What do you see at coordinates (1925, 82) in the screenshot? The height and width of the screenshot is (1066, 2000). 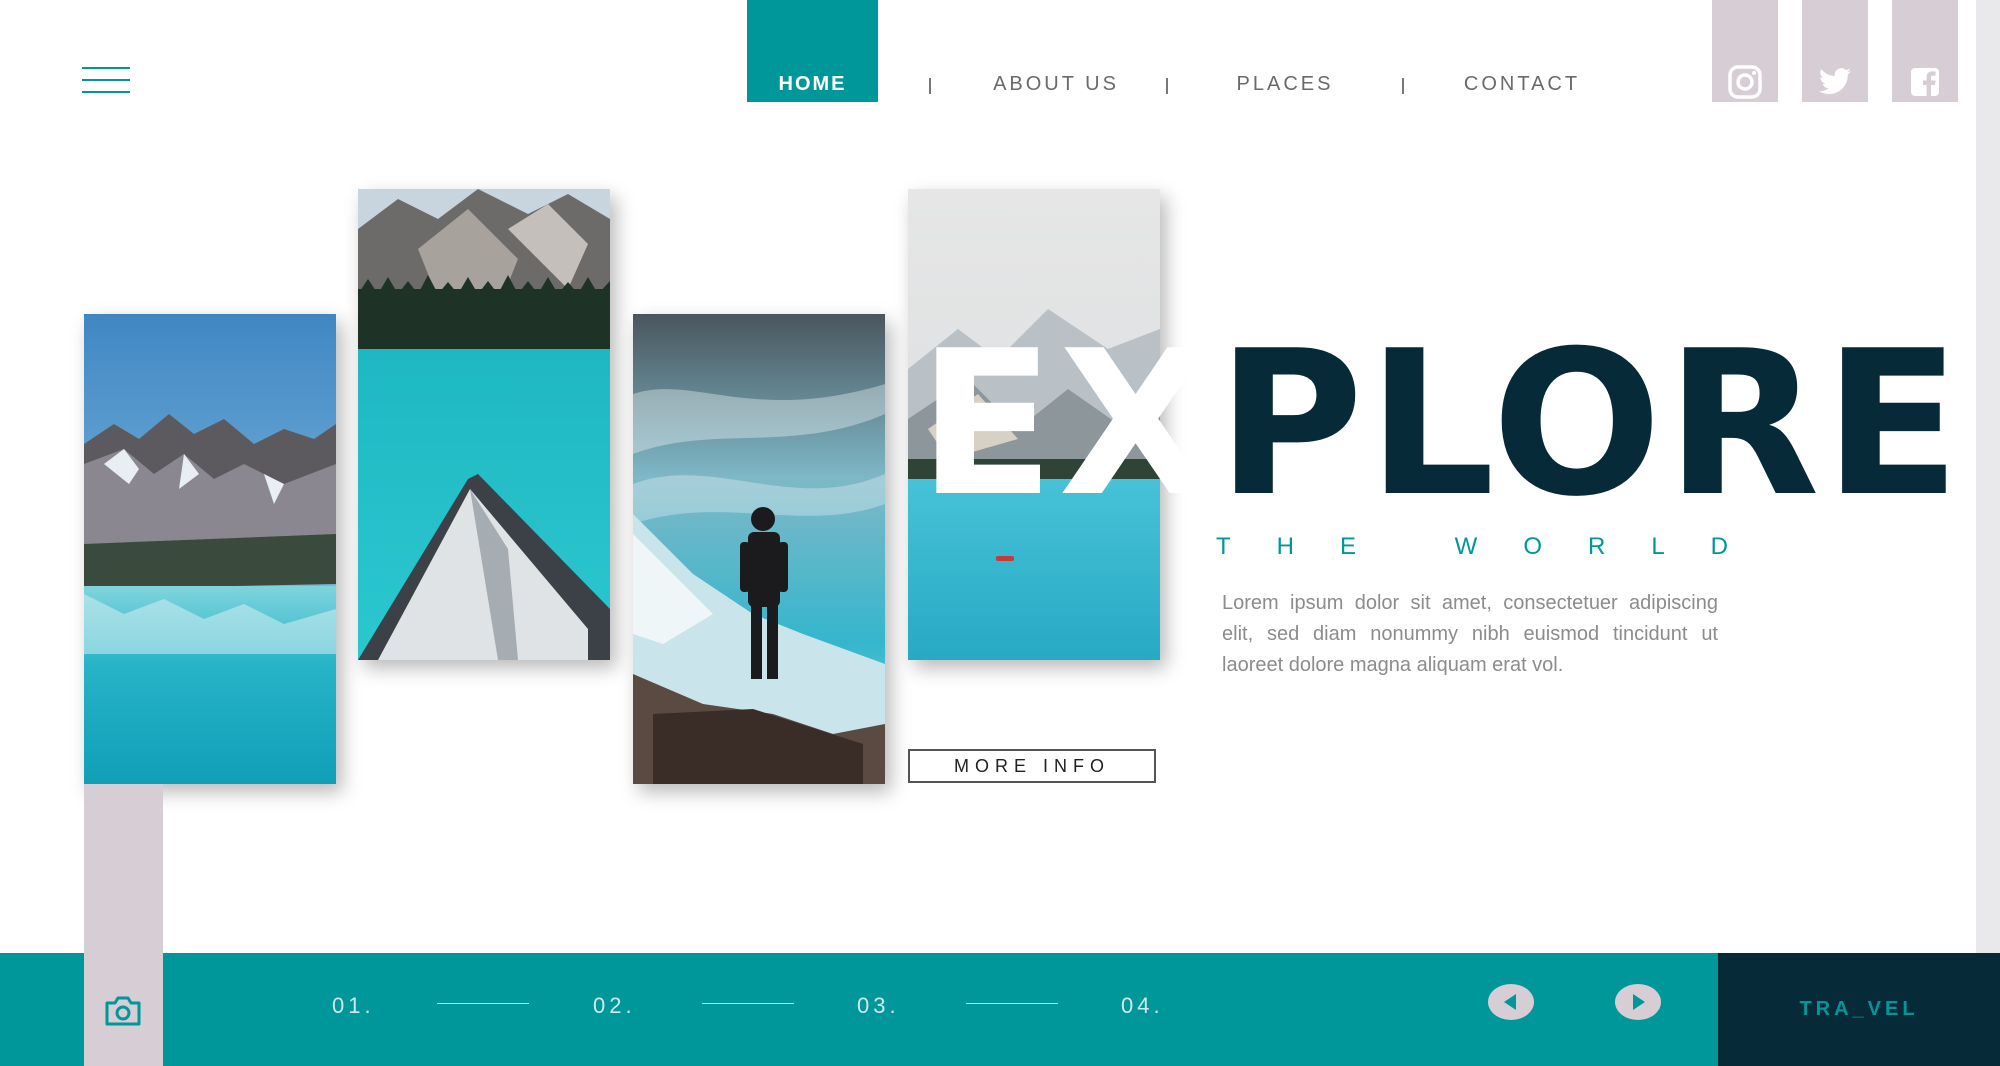 I see `facebook-icon` at bounding box center [1925, 82].